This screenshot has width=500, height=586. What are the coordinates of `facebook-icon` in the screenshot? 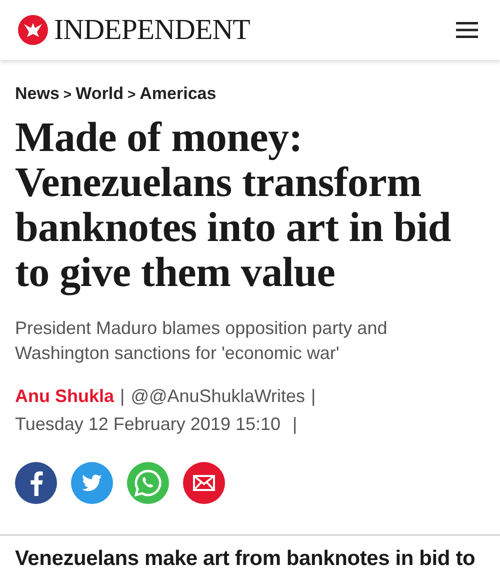 It's located at (36, 483).